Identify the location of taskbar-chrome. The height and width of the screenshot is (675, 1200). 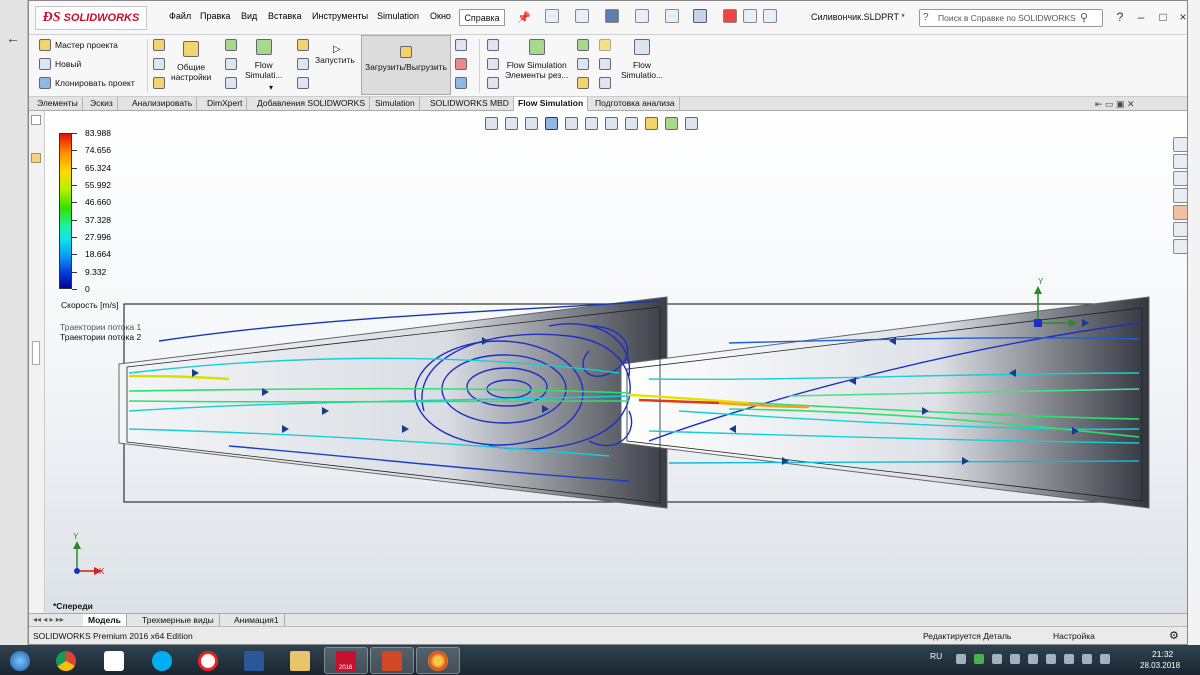
(66, 660).